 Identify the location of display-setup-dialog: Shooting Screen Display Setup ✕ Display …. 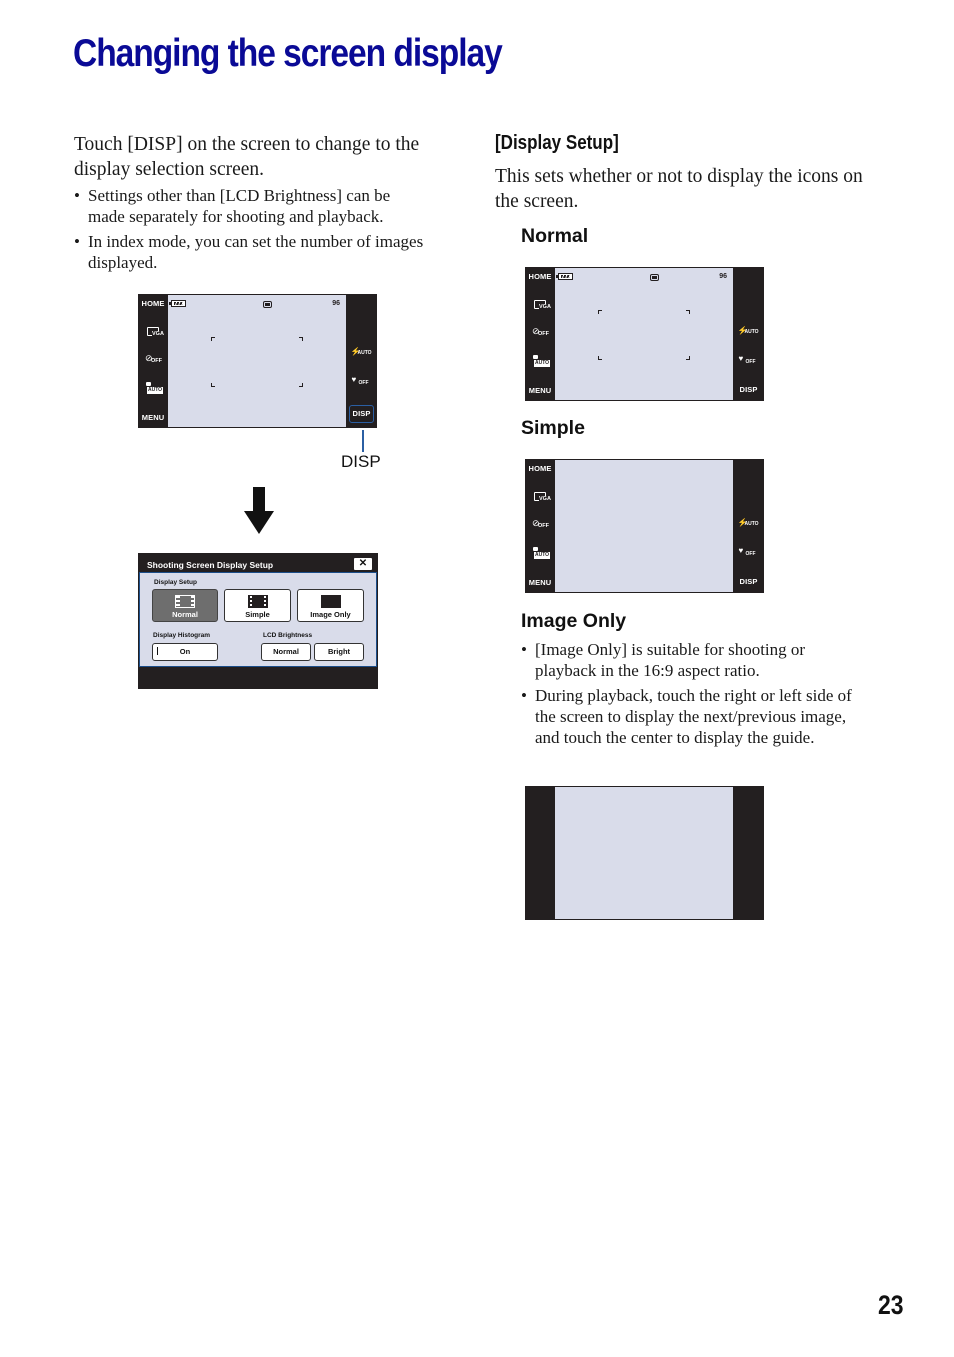
(258, 621).